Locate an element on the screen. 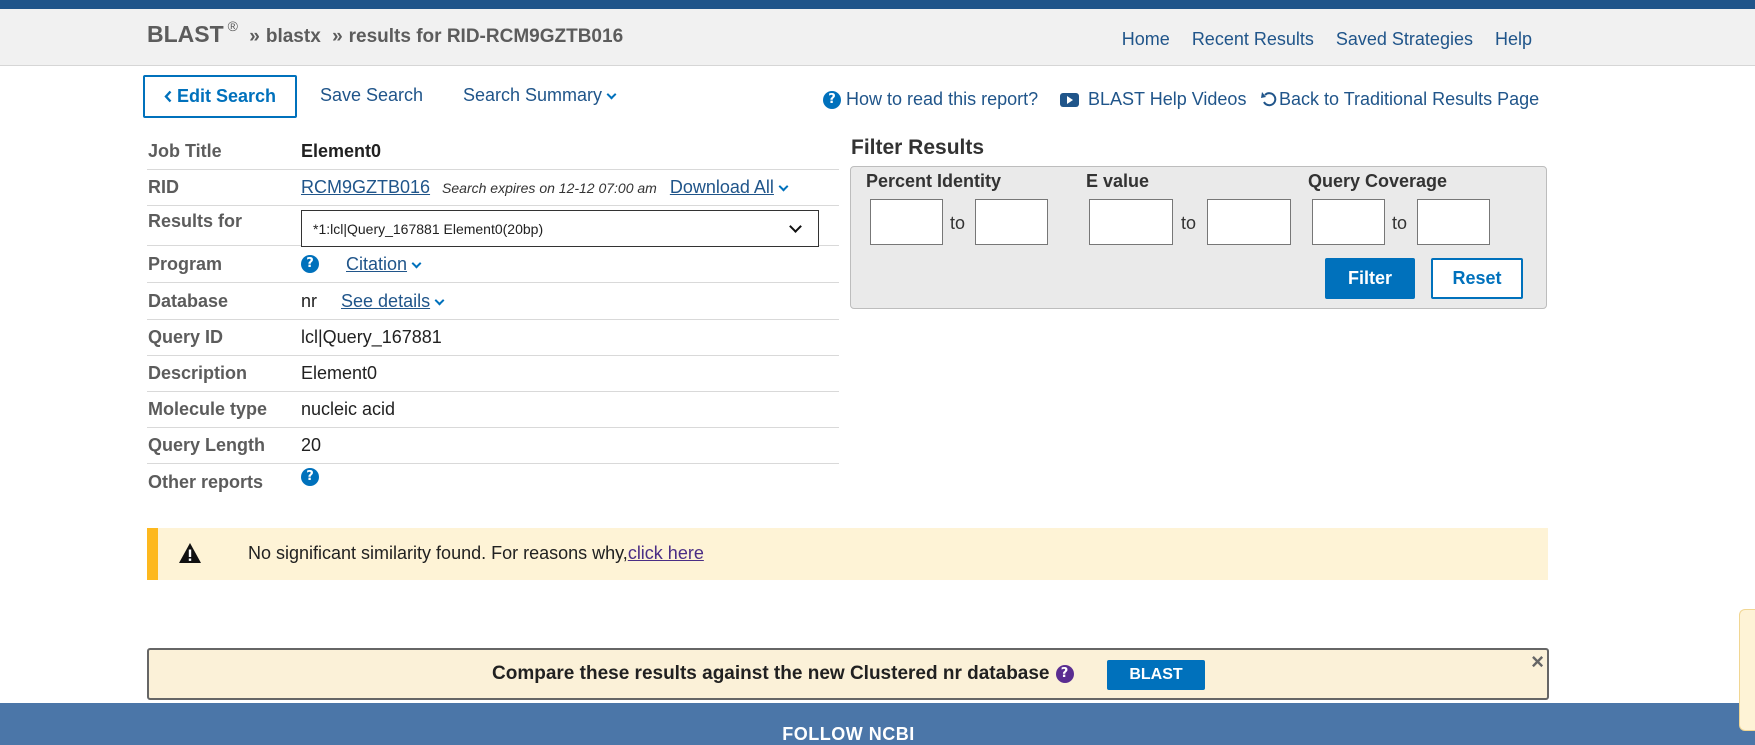 This screenshot has width=1755, height=745. citation-toggle: Citation is located at coordinates (384, 264).